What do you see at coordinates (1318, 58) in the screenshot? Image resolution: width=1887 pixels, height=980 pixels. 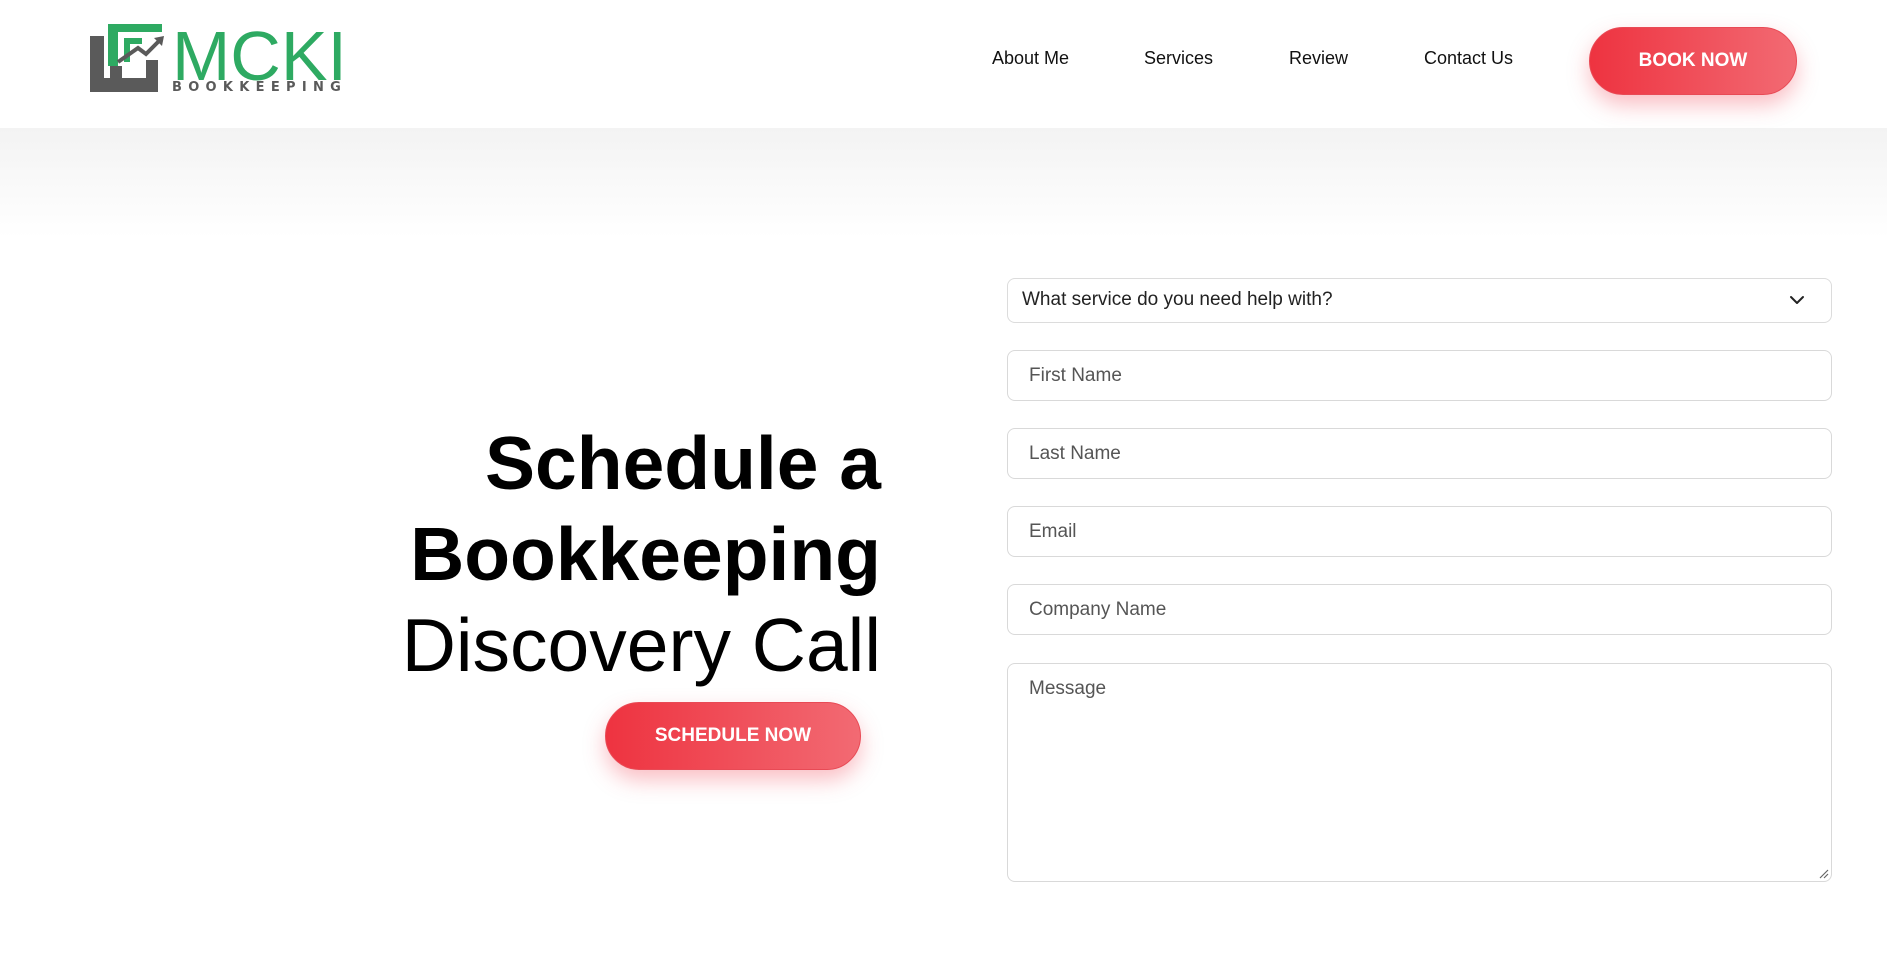 I see `nav-review: Review` at bounding box center [1318, 58].